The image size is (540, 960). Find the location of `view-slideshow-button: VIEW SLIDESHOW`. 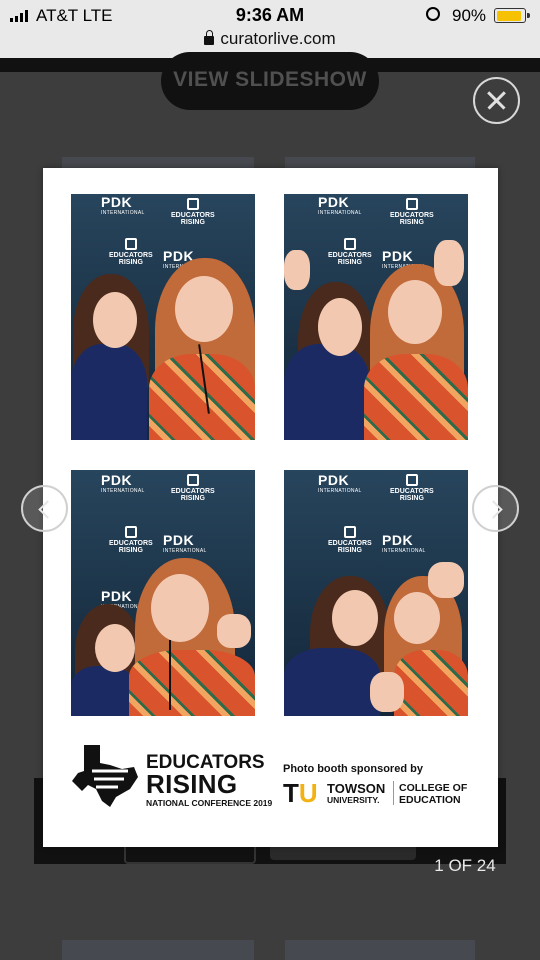

view-slideshow-button: VIEW SLIDESHOW is located at coordinates (270, 81).